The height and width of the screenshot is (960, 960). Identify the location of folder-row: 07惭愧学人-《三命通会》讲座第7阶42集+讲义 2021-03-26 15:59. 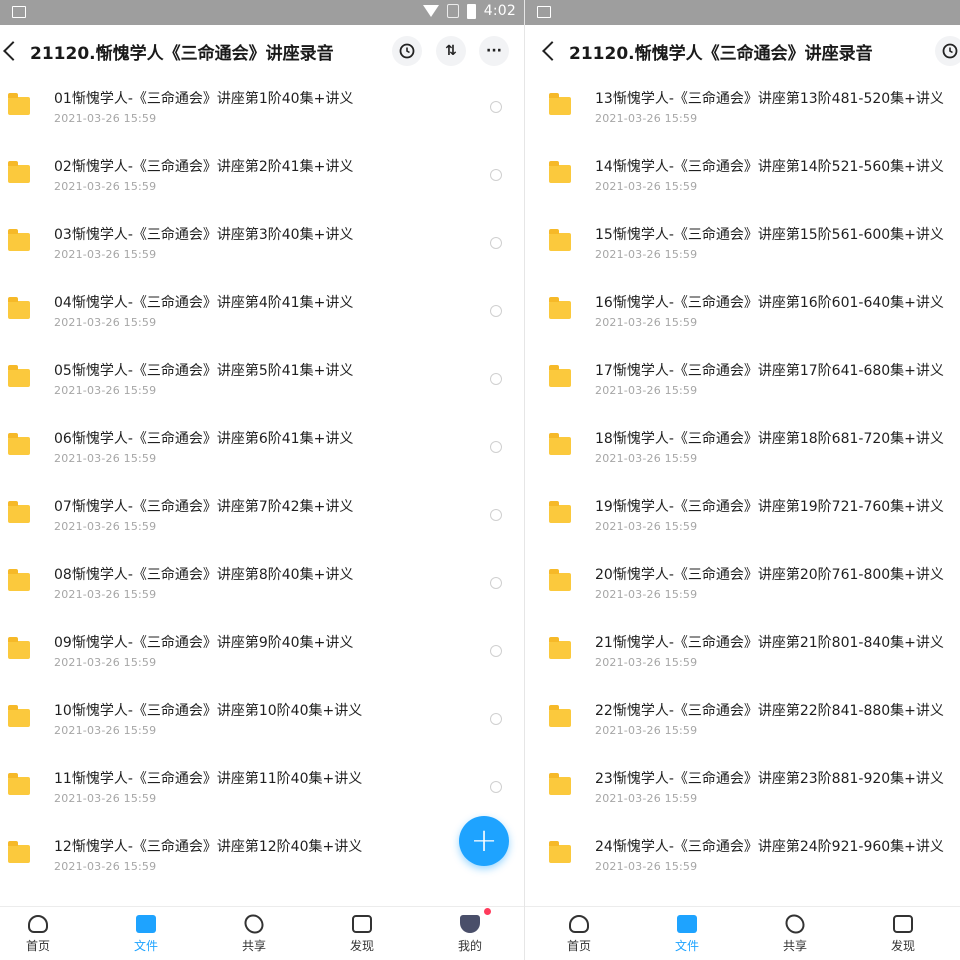
(262, 514).